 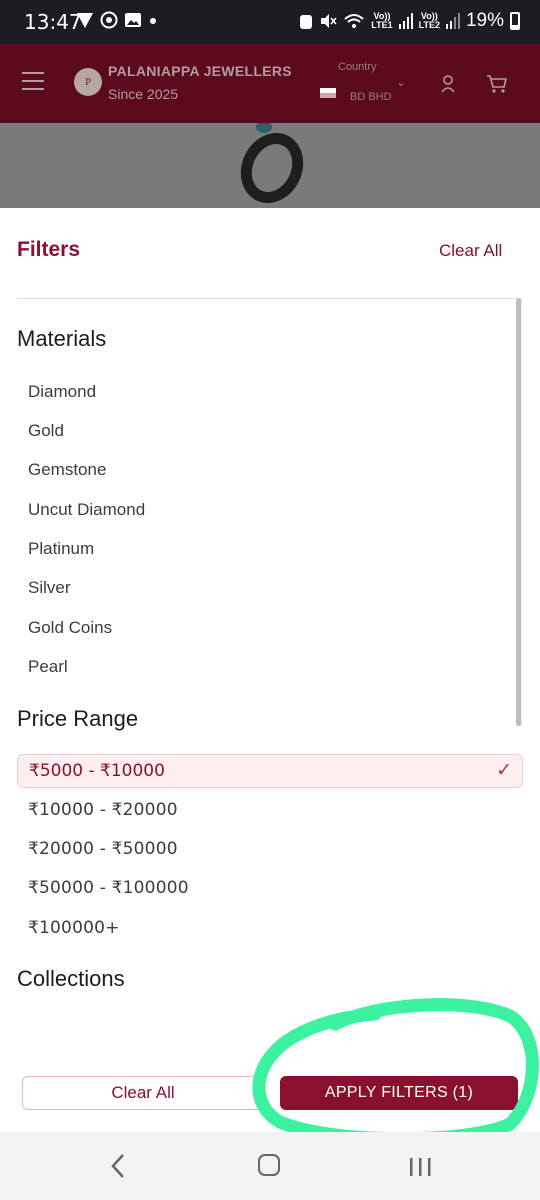 I want to click on battery-icon, so click(x=515, y=21).